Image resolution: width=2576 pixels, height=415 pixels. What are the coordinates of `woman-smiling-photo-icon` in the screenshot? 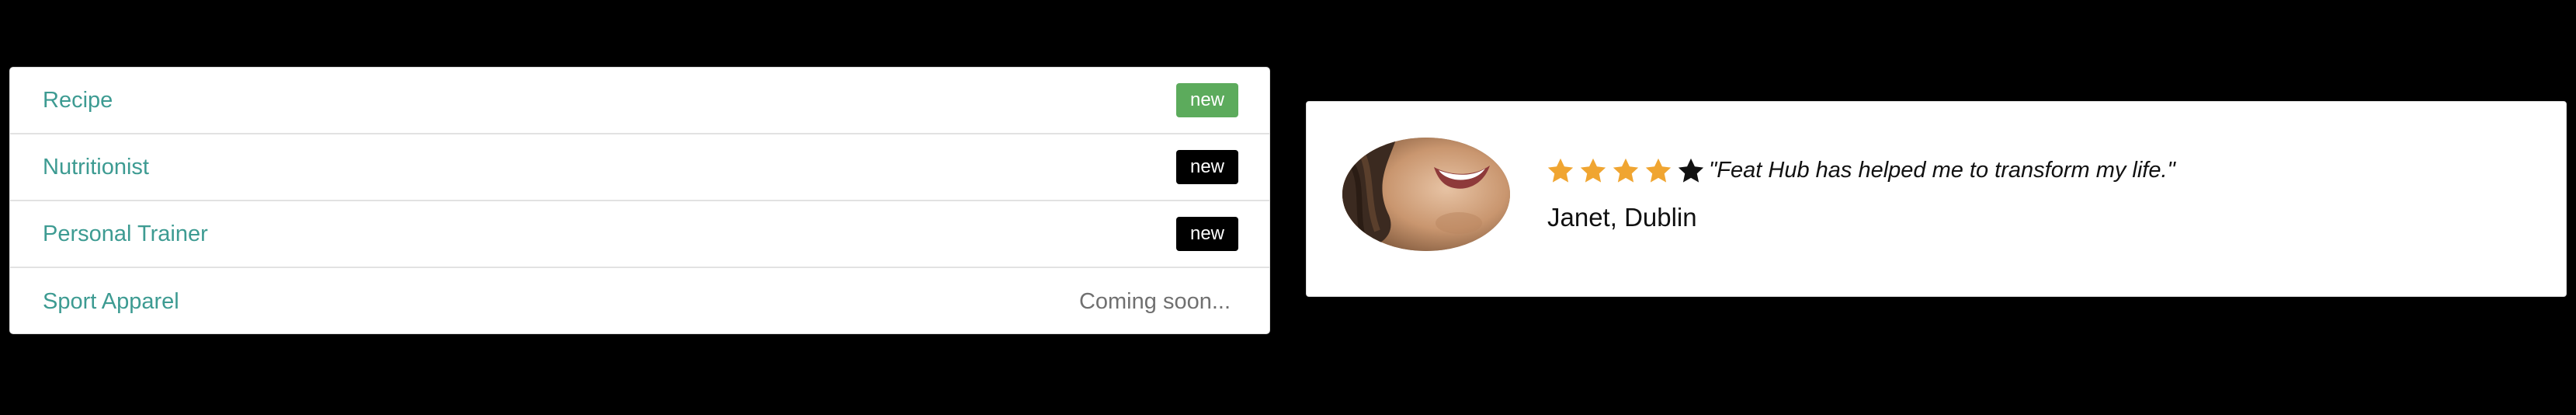 It's located at (1426, 194).